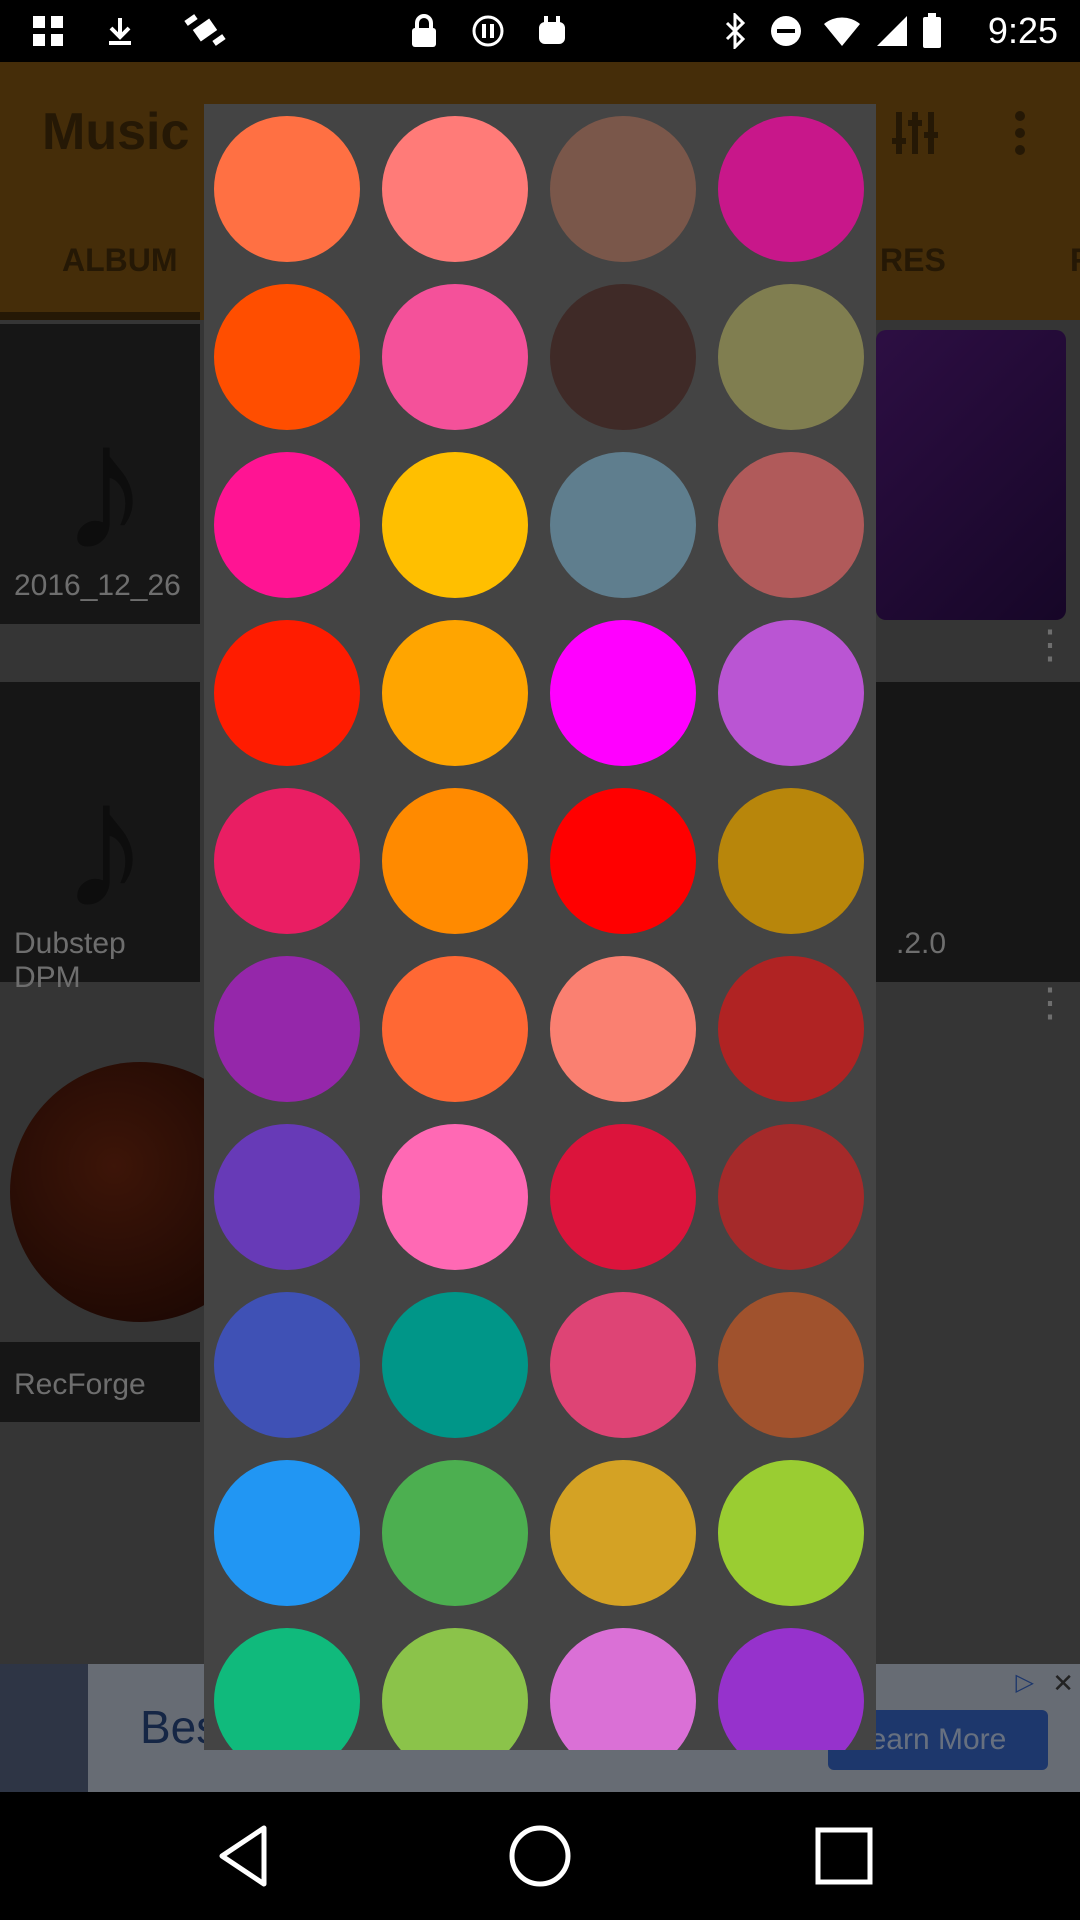  Describe the element at coordinates (786, 31) in the screenshot. I see `do-not-disturb-icon` at that location.